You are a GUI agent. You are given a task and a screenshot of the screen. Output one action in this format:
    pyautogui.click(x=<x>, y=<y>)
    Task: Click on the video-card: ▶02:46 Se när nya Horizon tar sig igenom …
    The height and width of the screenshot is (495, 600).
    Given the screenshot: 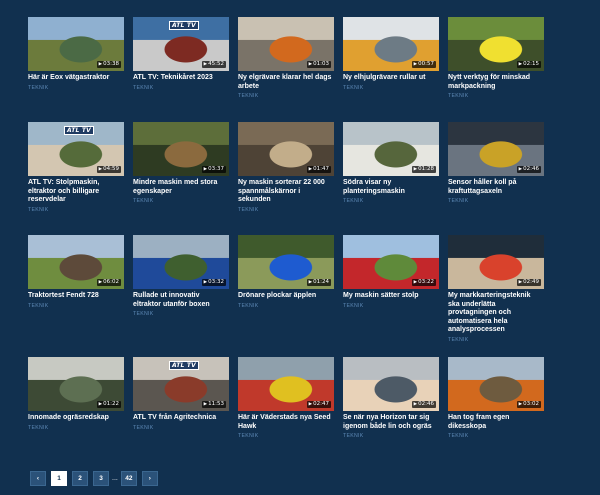 What is the action you would take?
    pyautogui.click(x=391, y=398)
    